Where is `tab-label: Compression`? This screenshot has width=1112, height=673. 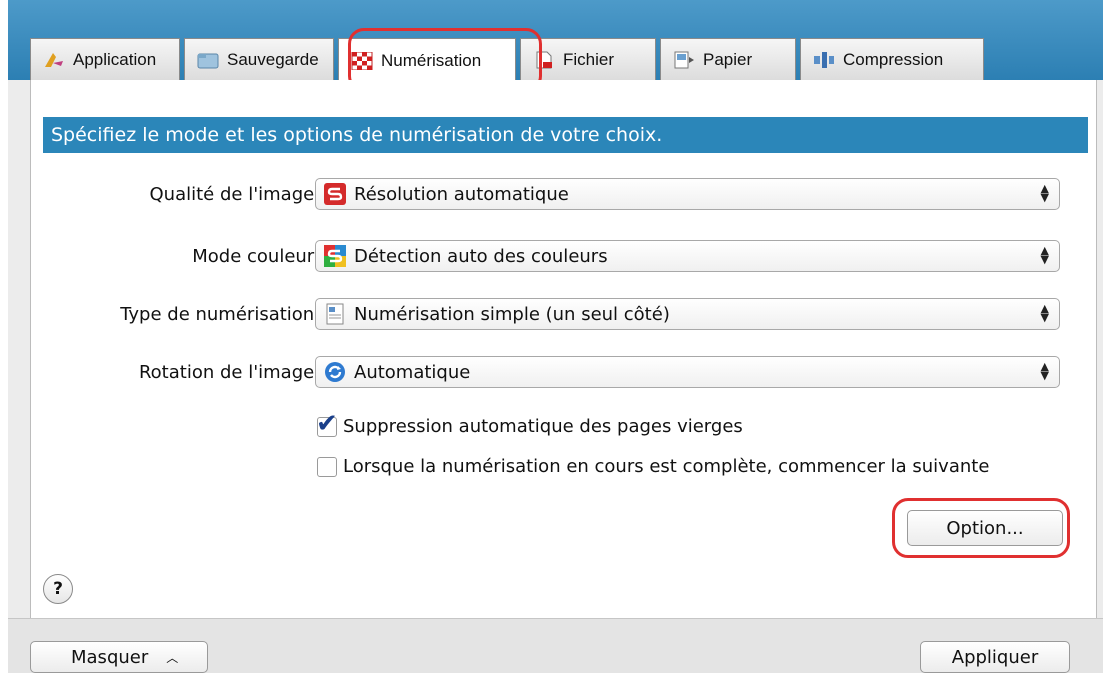
tab-label: Compression is located at coordinates (893, 59).